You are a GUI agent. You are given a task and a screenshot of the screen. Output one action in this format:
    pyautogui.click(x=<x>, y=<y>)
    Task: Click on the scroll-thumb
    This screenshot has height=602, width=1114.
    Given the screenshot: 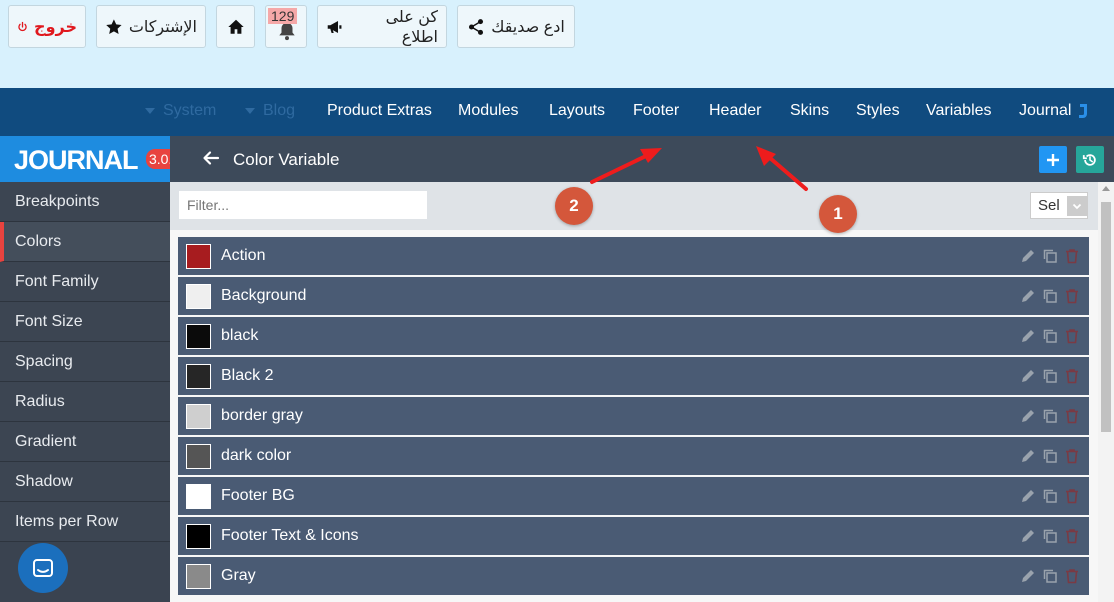 What is the action you would take?
    pyautogui.click(x=1106, y=317)
    